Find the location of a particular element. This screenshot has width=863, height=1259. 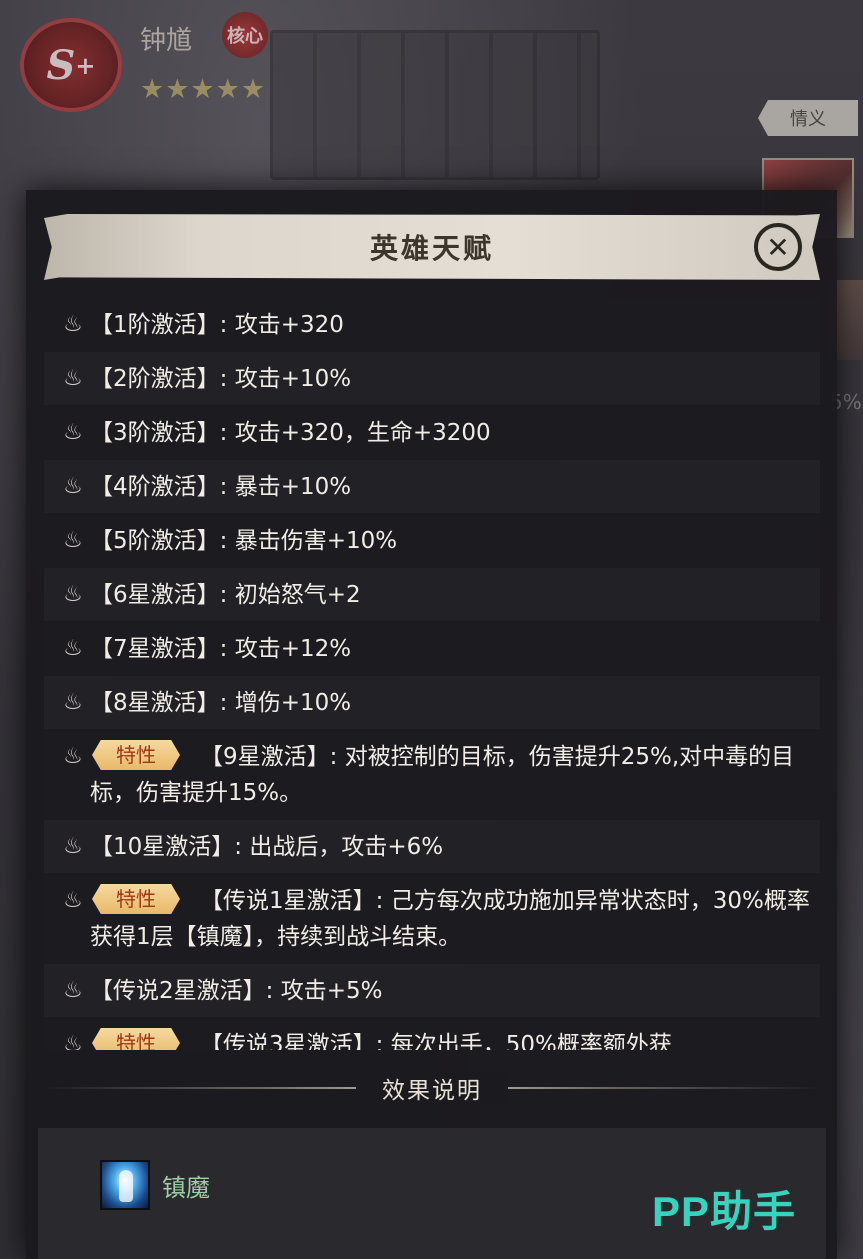

talent-row: ♨ 【传说2星激活】: 攻击+5% is located at coordinates (432, 990).